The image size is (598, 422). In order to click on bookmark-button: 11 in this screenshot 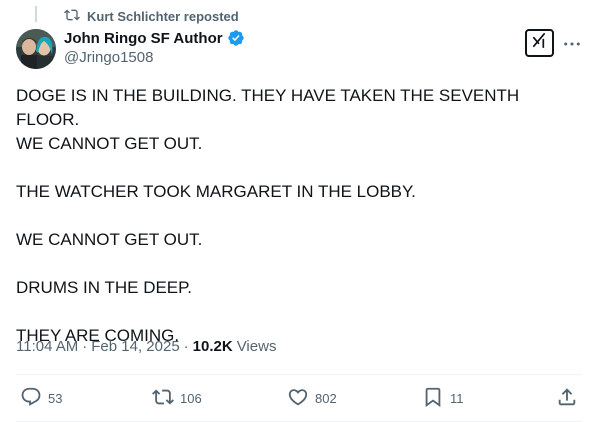, I will do `click(443, 398)`.